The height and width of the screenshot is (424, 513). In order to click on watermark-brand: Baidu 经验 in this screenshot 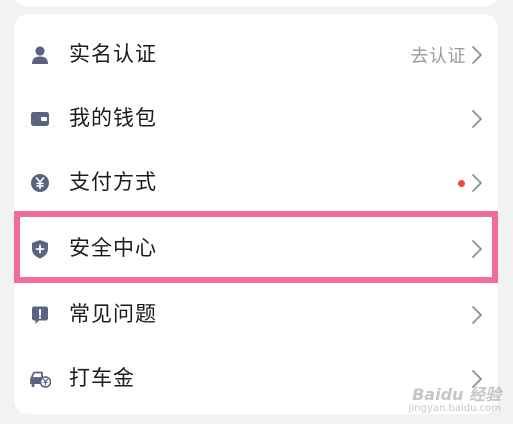, I will do `click(456, 394)`.